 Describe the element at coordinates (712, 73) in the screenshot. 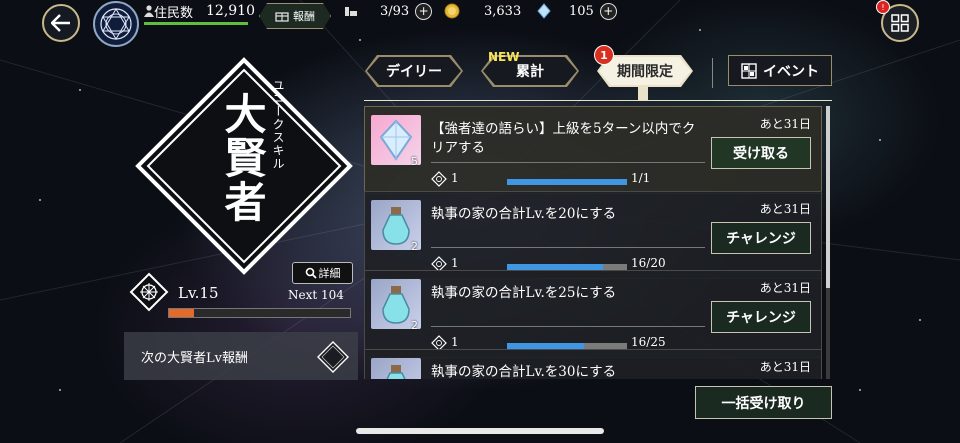

I see `tab-divider` at that location.